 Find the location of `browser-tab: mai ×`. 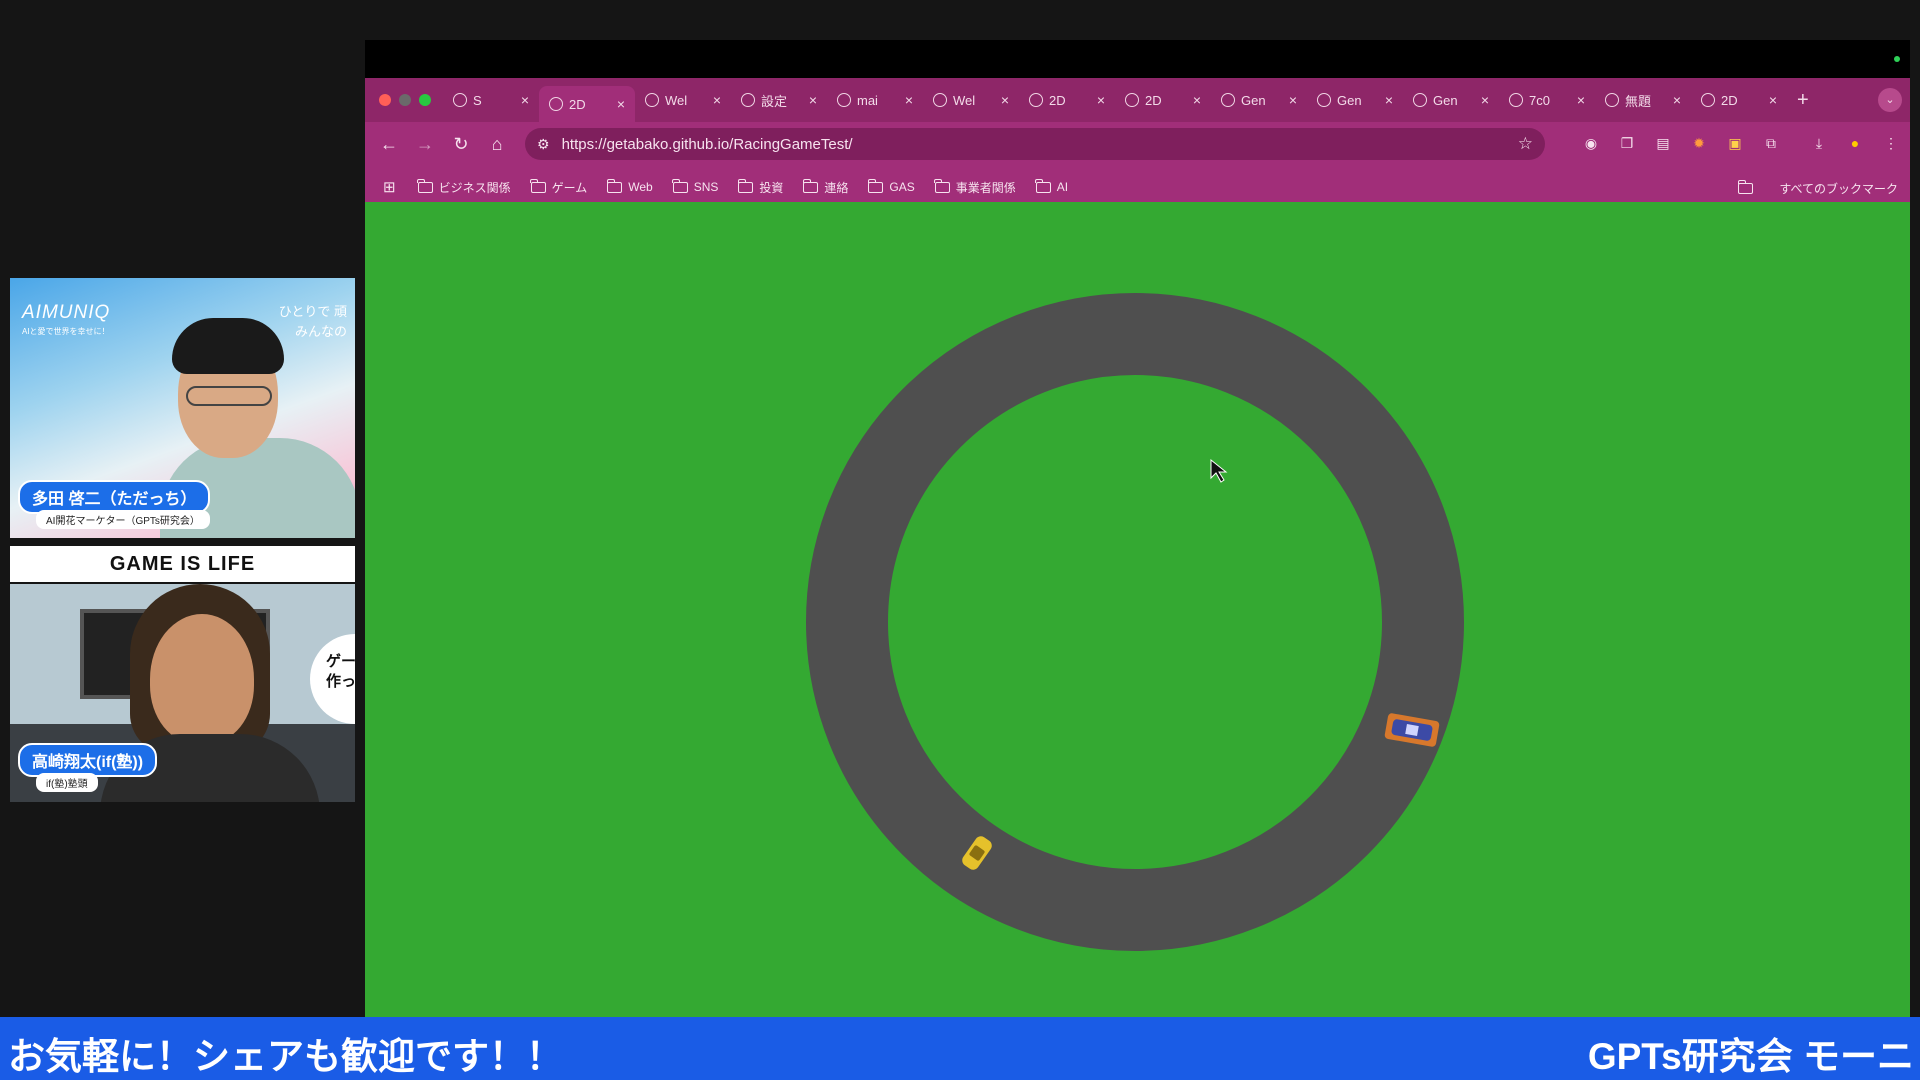

browser-tab: mai × is located at coordinates (875, 100).